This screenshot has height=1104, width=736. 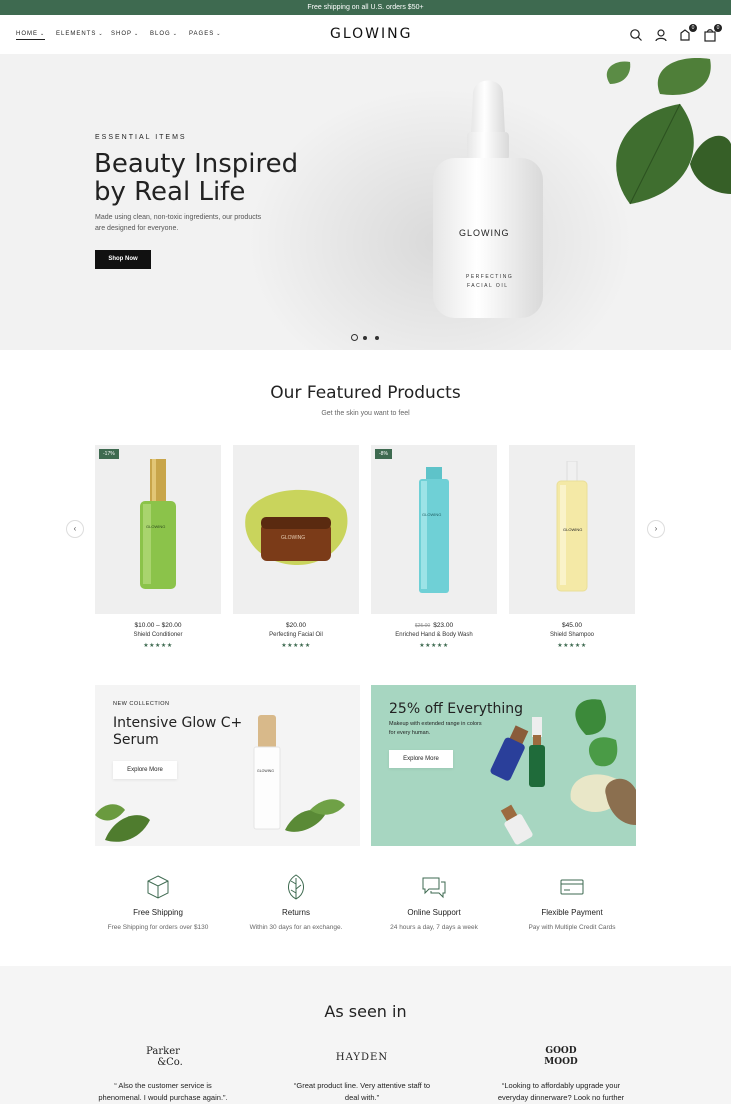 What do you see at coordinates (158, 912) in the screenshot?
I see `feature-title: Free Shipping` at bounding box center [158, 912].